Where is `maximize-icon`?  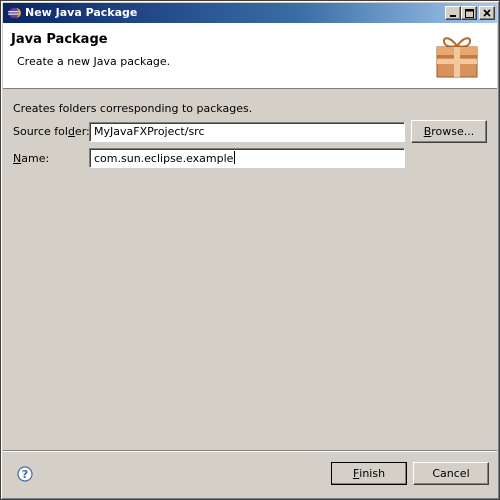 maximize-icon is located at coordinates (469, 13).